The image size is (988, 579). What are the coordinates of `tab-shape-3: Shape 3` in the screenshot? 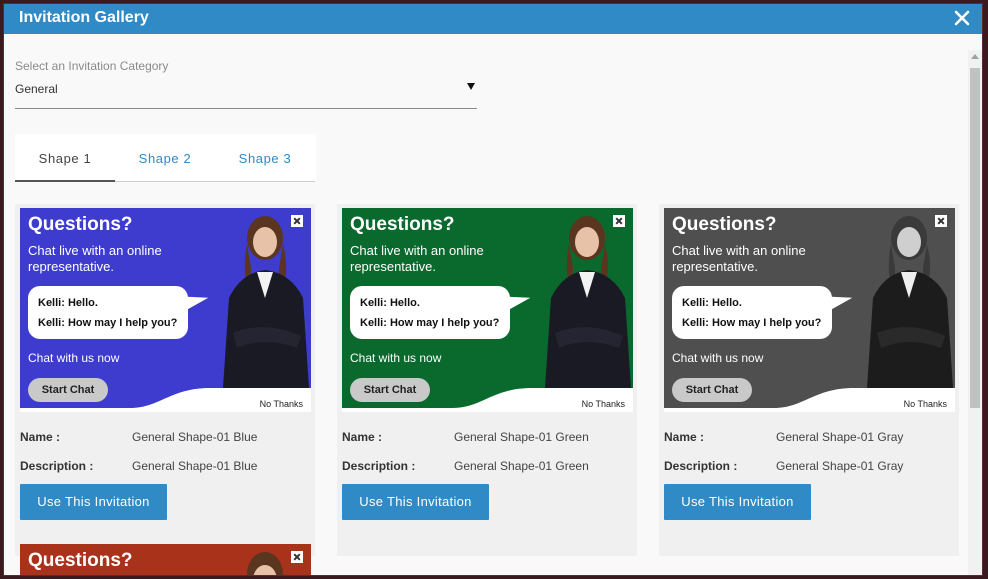 It's located at (265, 158).